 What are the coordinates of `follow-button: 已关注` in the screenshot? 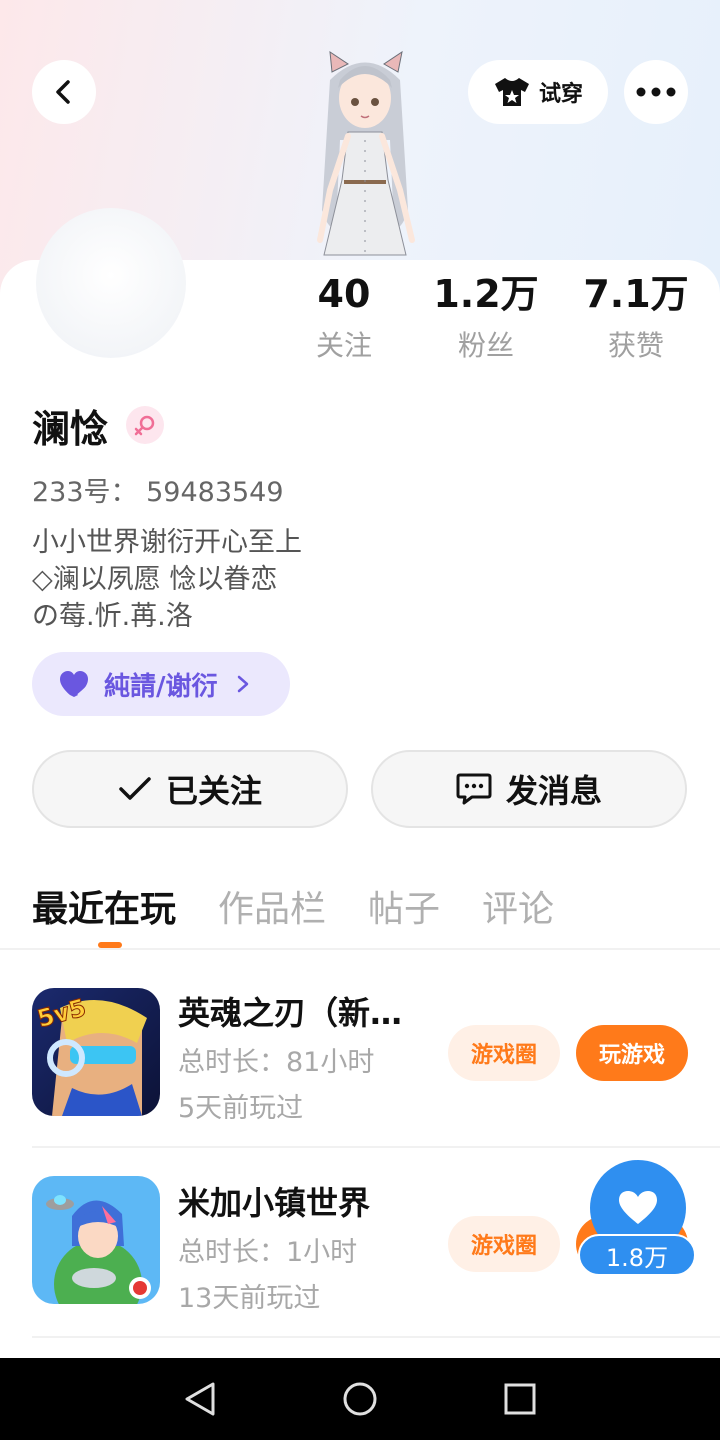 It's located at (190, 789).